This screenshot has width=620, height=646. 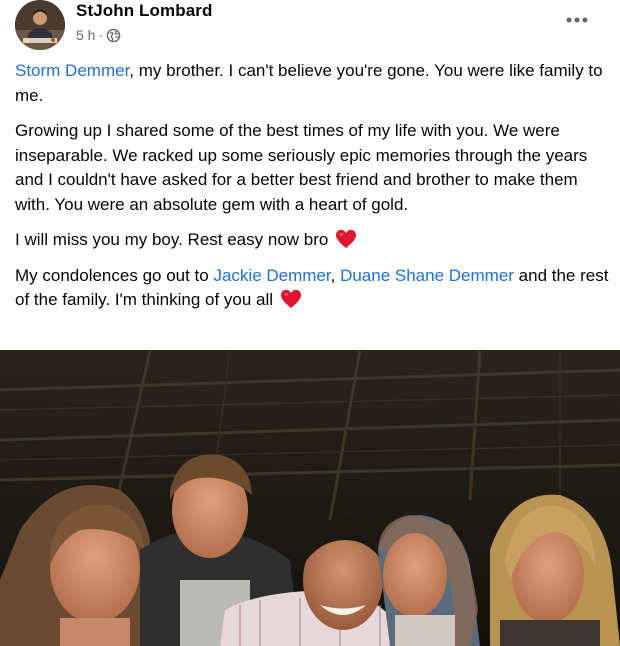 I want to click on more-options-icon, so click(x=577, y=20).